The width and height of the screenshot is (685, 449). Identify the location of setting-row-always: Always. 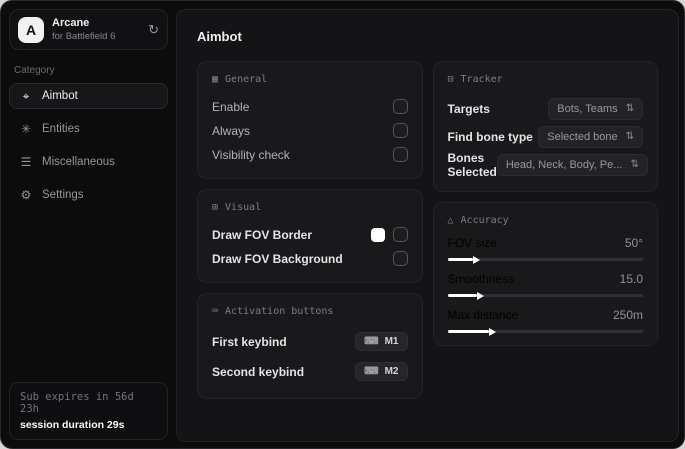
(310, 130).